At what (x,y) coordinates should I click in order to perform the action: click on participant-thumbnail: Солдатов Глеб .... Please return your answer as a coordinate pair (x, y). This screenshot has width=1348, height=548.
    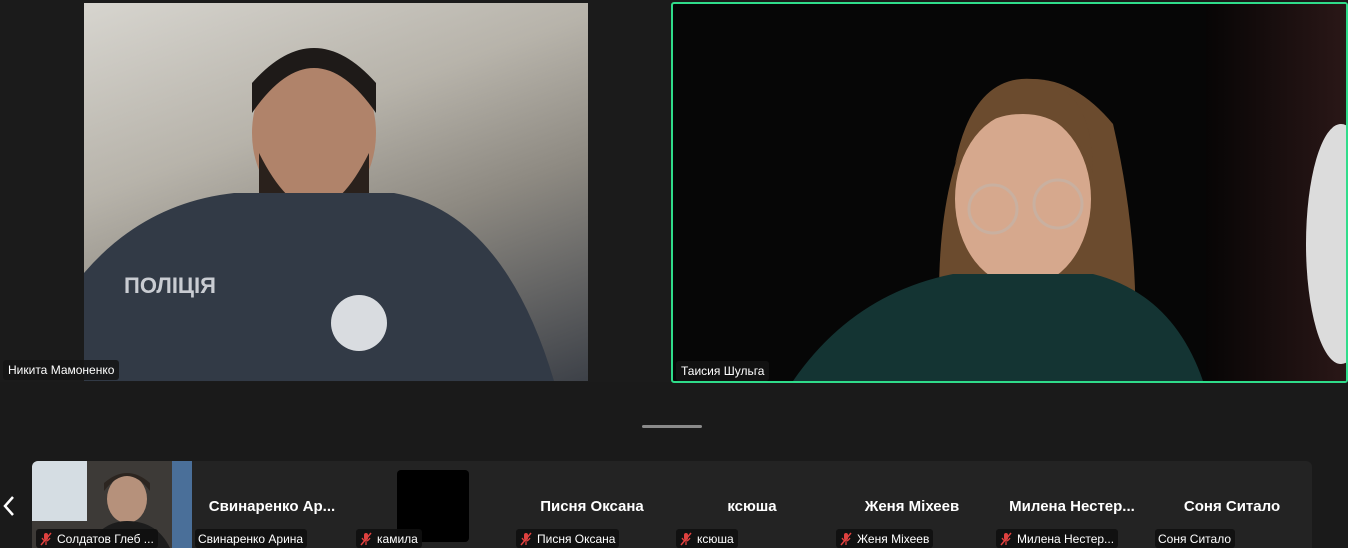
    Looking at the image, I should click on (112, 504).